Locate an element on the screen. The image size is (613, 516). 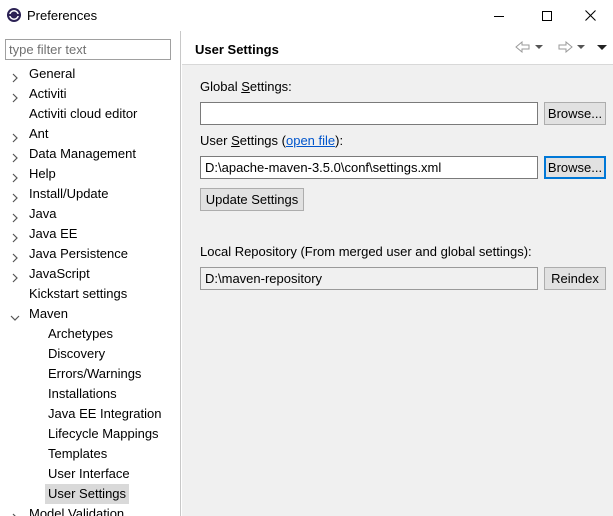
tree-item: Errors/Warnings is located at coordinates (90, 374).